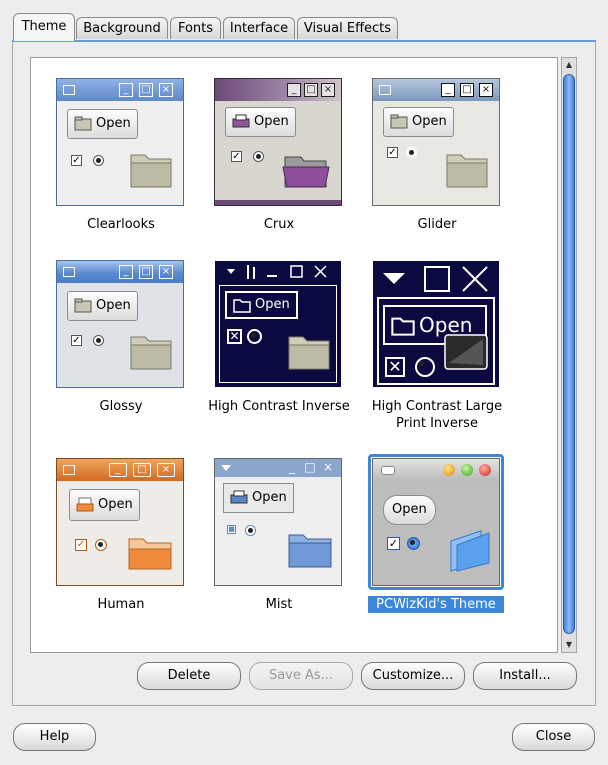  I want to click on scroll-down-icon: ▼, so click(569, 645).